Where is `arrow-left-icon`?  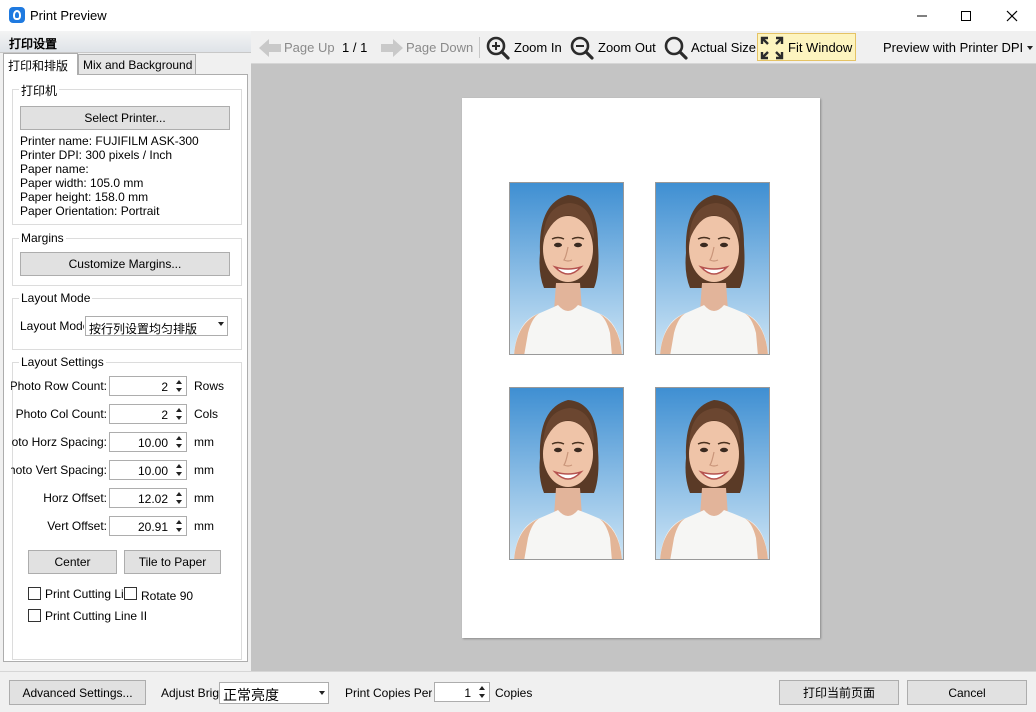 arrow-left-icon is located at coordinates (270, 47).